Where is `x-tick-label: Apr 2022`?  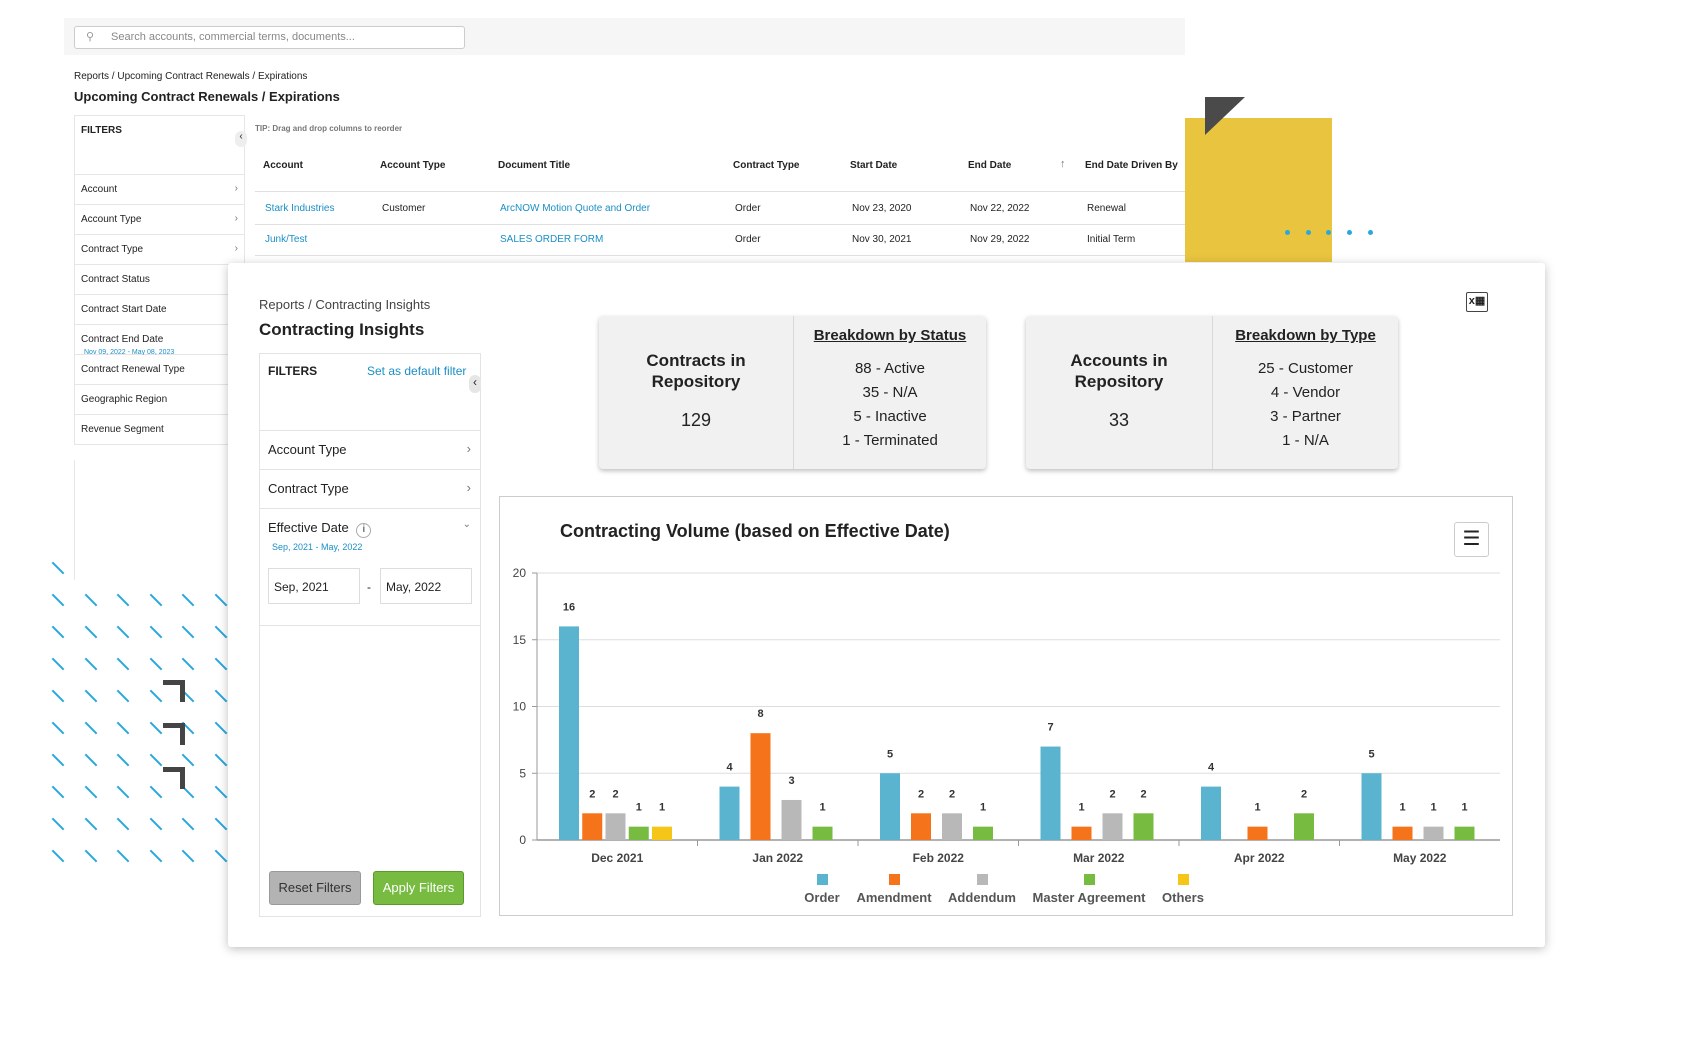
x-tick-label: Apr 2022 is located at coordinates (1259, 858).